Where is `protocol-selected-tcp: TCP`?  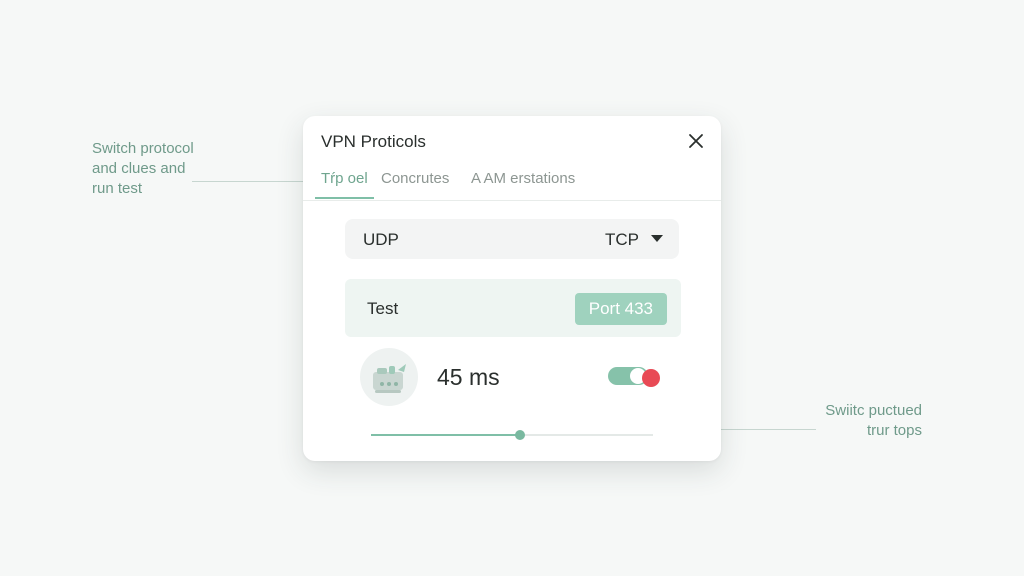
protocol-selected-tcp: TCP is located at coordinates (622, 240).